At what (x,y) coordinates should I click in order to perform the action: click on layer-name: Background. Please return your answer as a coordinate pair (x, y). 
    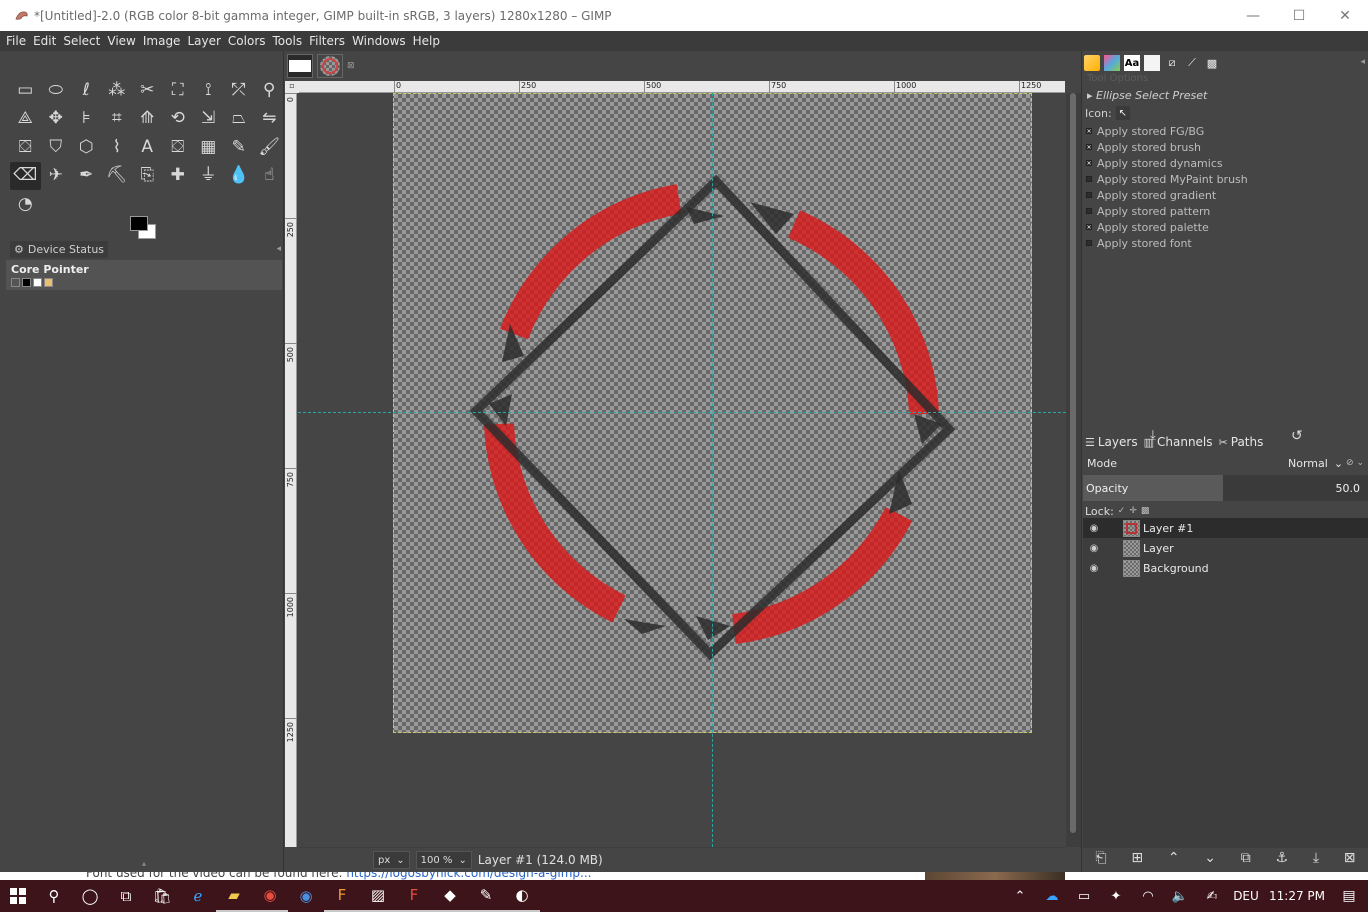
    Looking at the image, I should click on (1176, 568).